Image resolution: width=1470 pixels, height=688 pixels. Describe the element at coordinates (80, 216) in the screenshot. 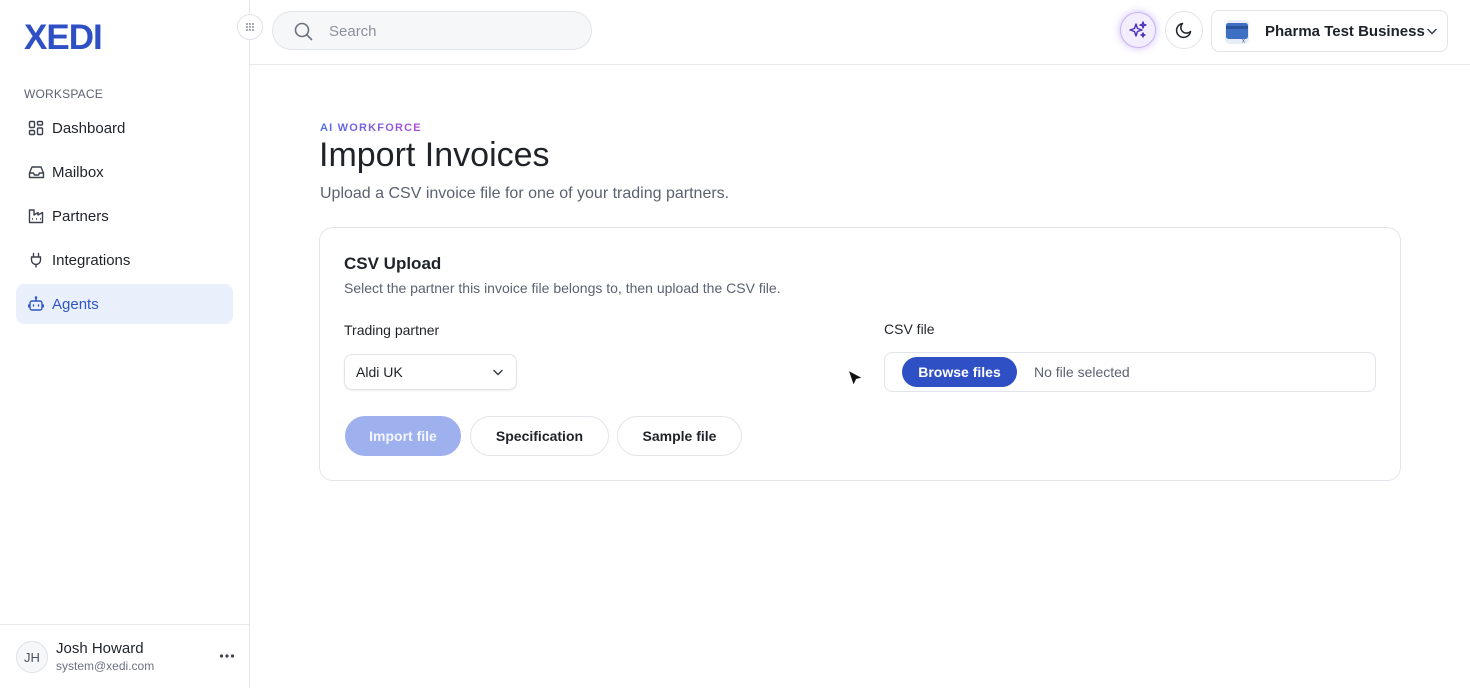

I see `sidebar-item-label: Partners` at that location.